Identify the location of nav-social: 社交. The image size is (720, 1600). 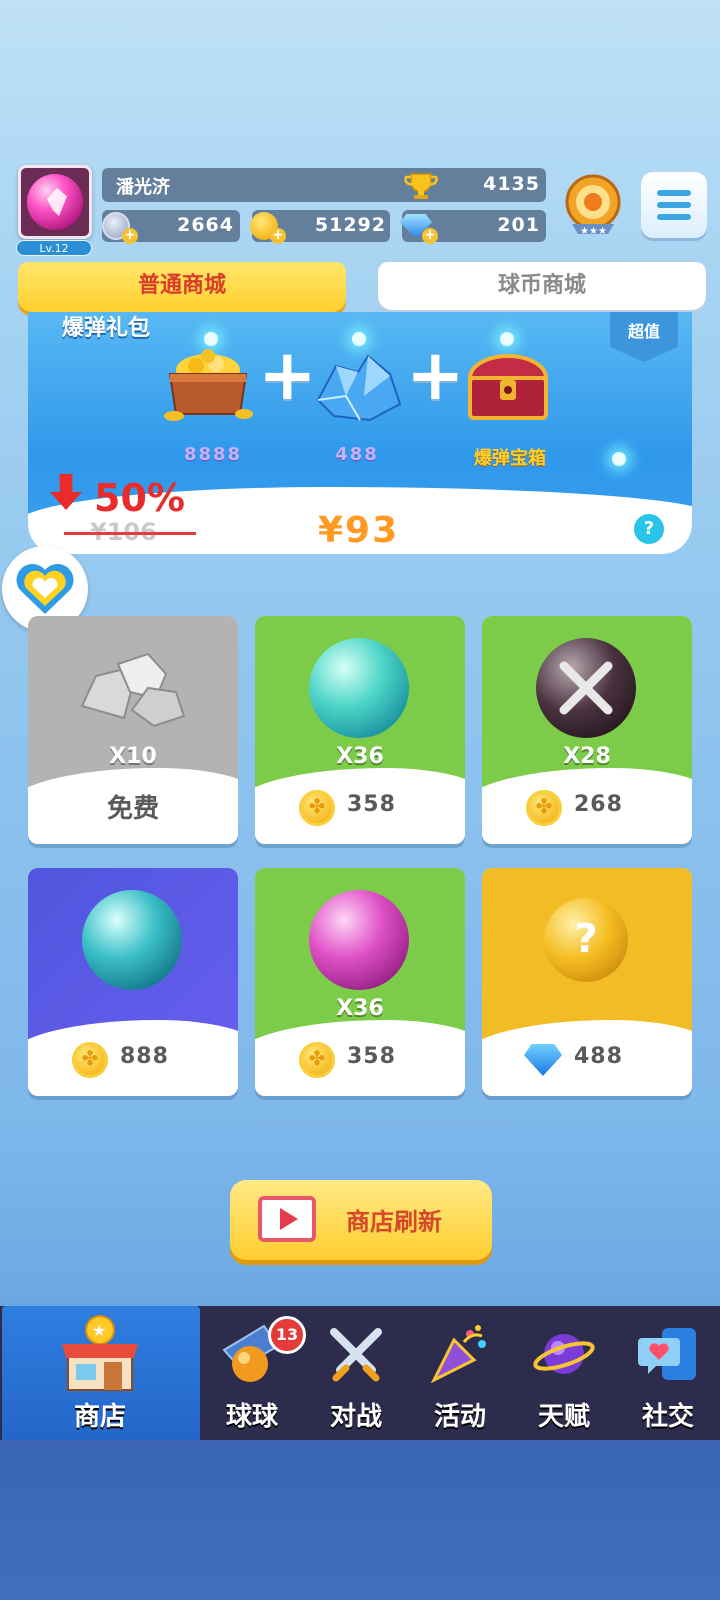
(668, 1373).